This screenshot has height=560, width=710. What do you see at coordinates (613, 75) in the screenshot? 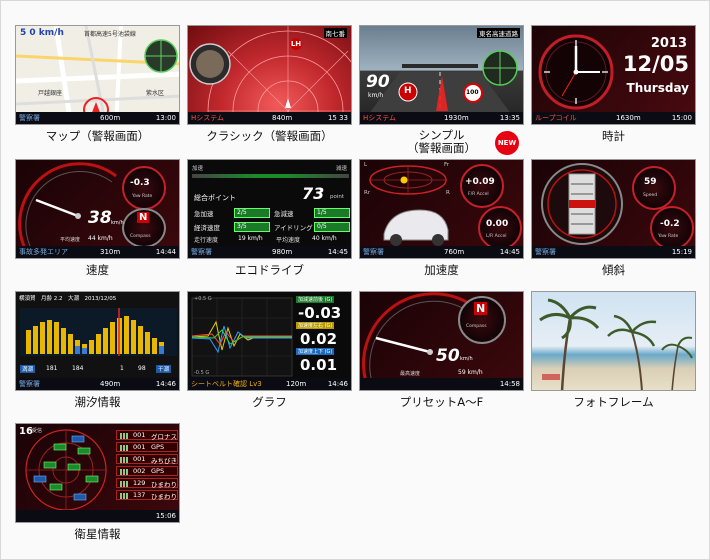
I see `clock-screen-thumbnail: 2013 12/05 Thursday ループコイル 1630m 15:00` at bounding box center [613, 75].